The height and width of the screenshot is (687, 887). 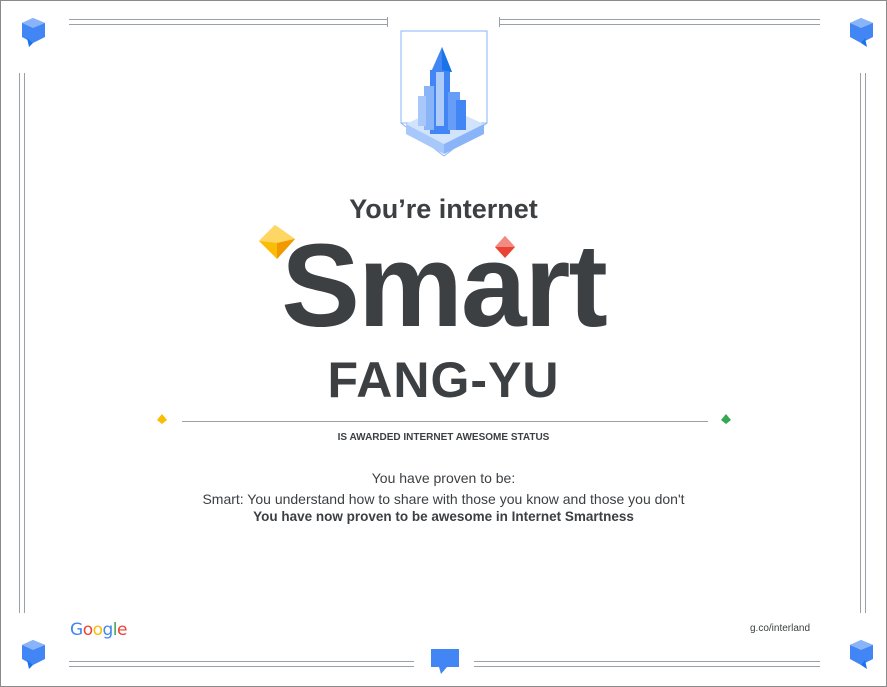 I want to click on corner-chat-icon-top-left, so click(x=33, y=32).